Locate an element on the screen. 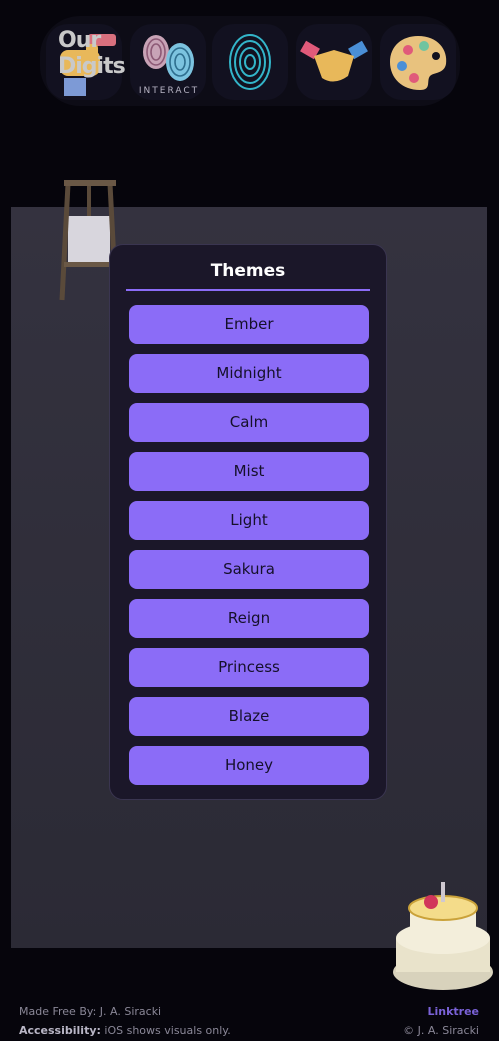 The width and height of the screenshot is (499, 1041). handshake-button is located at coordinates (334, 62).